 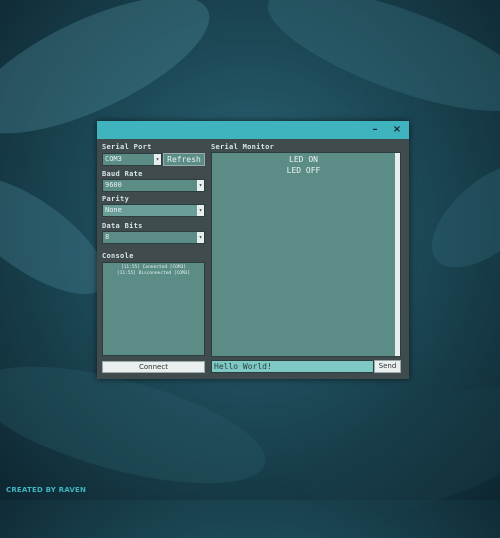 I want to click on serial-port-label: Serial Port, so click(x=127, y=147).